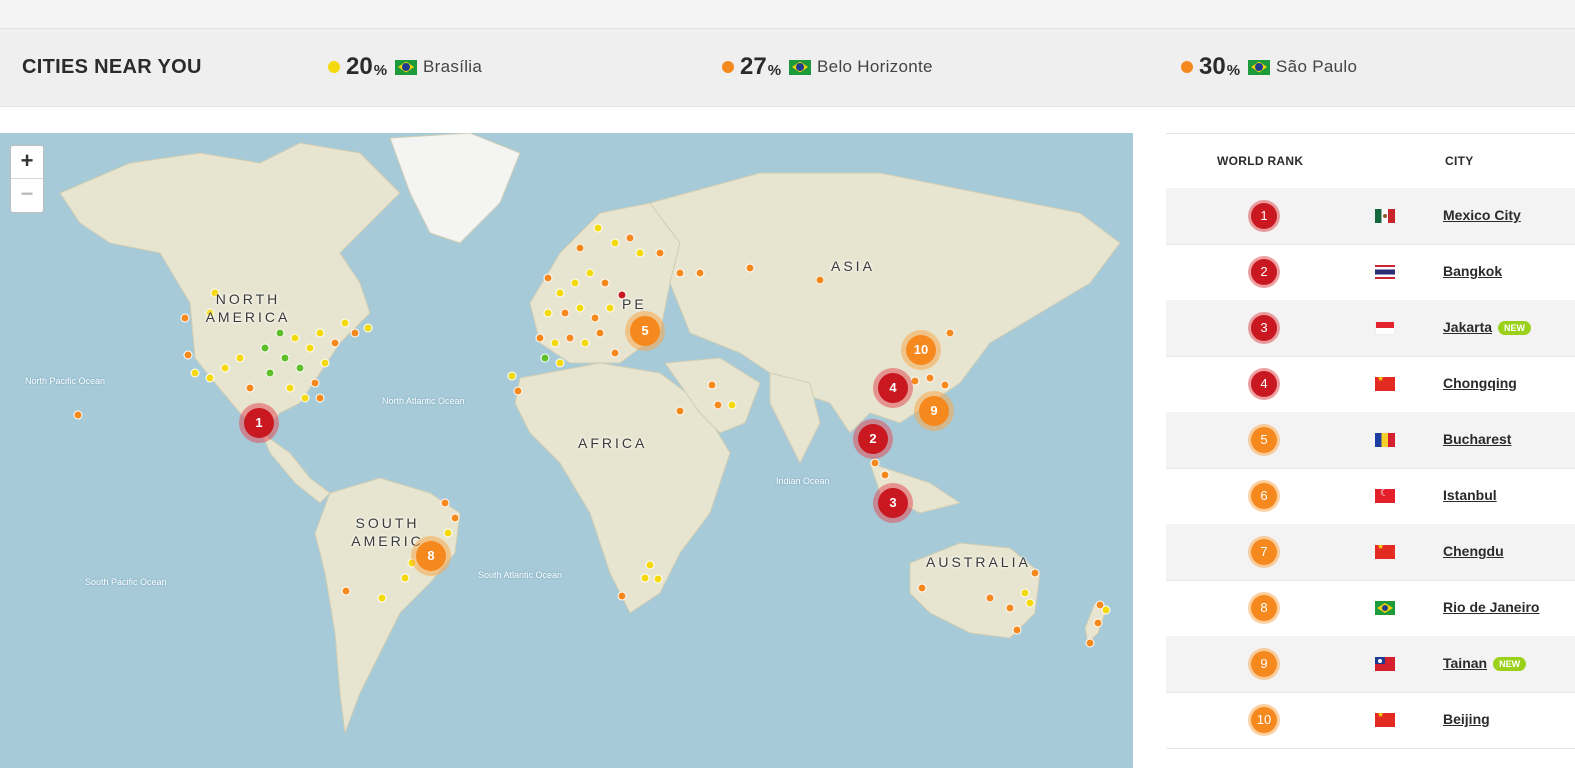  I want to click on australia-label: AUSTRALIA, so click(978, 562).